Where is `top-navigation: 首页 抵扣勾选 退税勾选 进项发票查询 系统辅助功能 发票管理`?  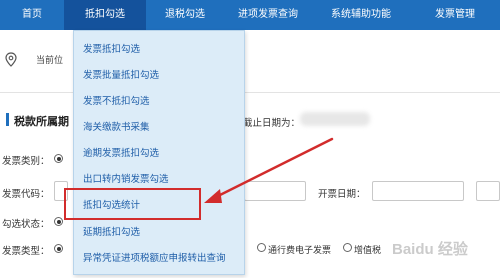
top-navigation: 首页 抵扣勾选 退税勾选 进项发票查询 系统辅助功能 发票管理 is located at coordinates (250, 15).